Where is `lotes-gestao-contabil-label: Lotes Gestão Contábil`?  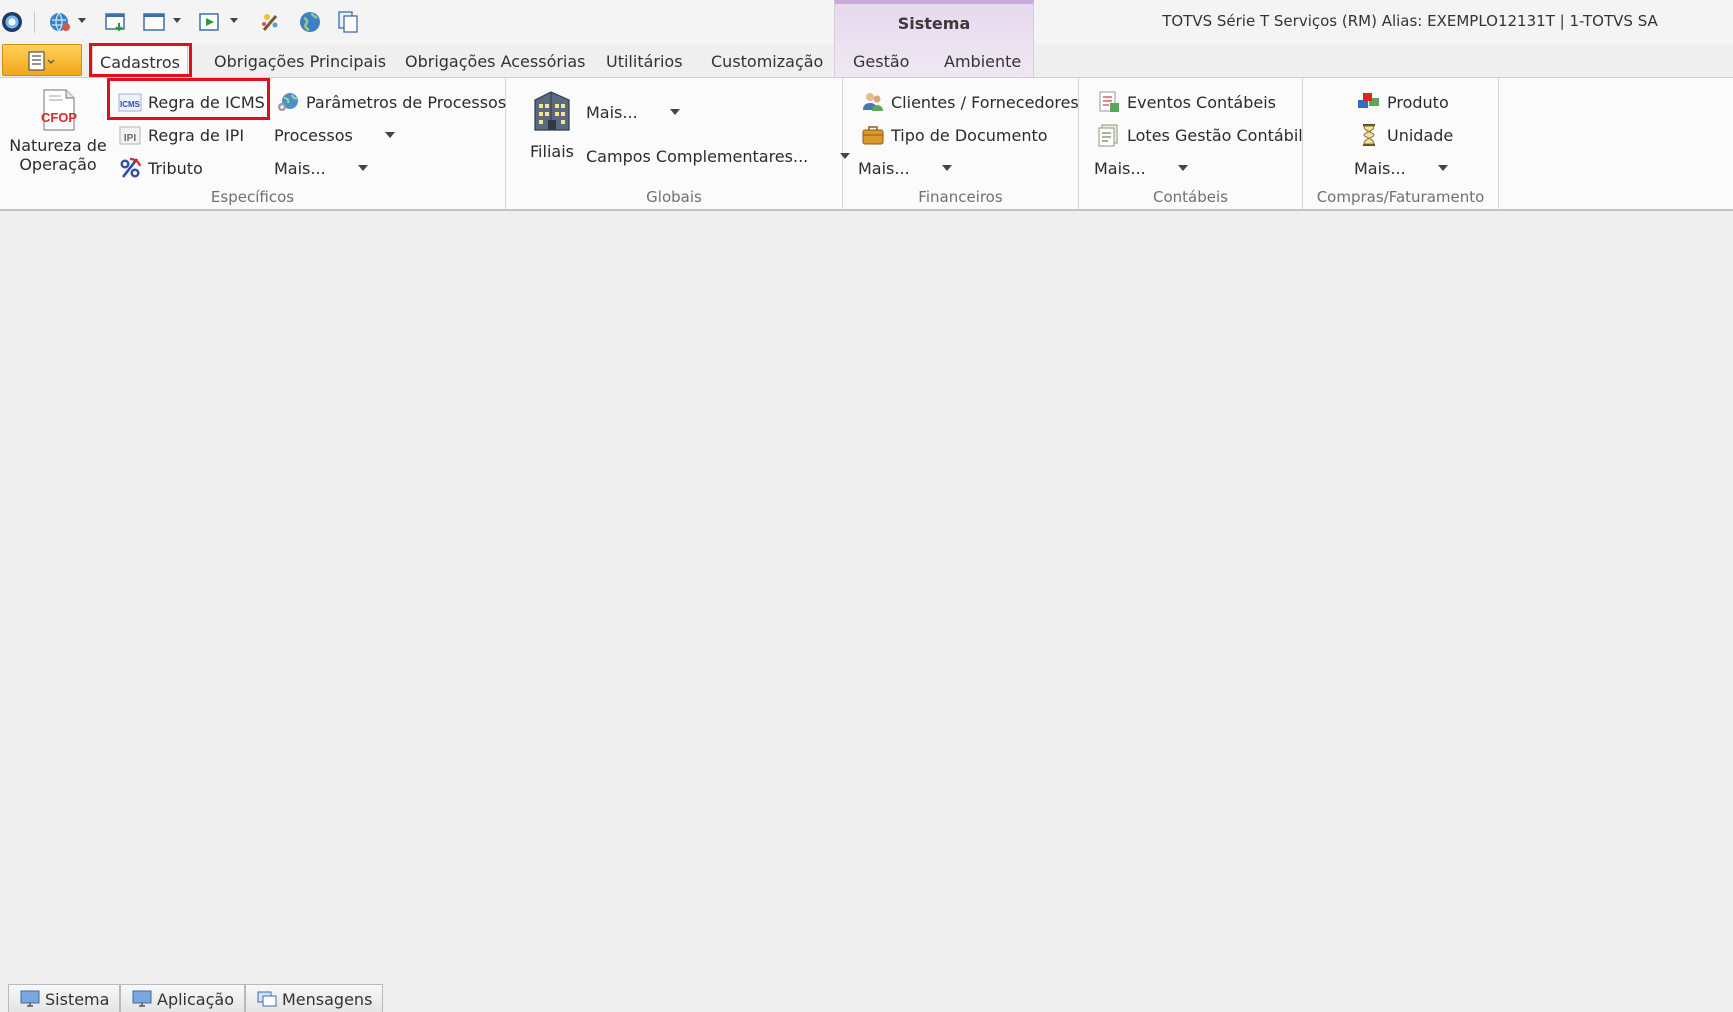
lotes-gestao-contabil-label: Lotes Gestão Contábil is located at coordinates (1215, 135).